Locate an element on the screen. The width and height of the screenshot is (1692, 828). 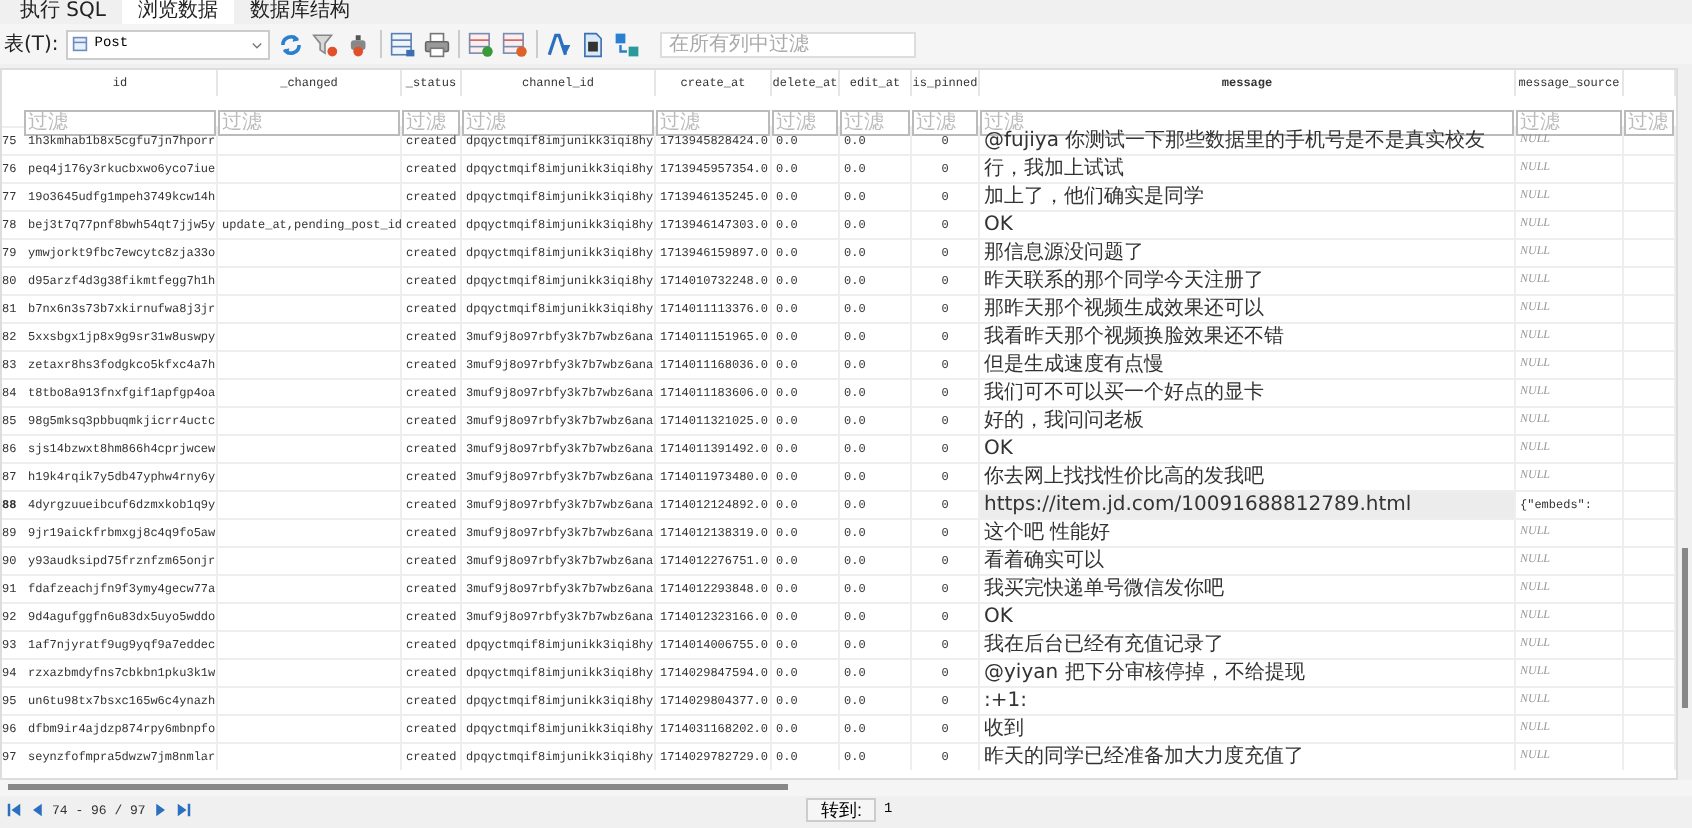
table-cell: 我看昨天那个视频换脸效果还不错 is located at coordinates (1248, 337).